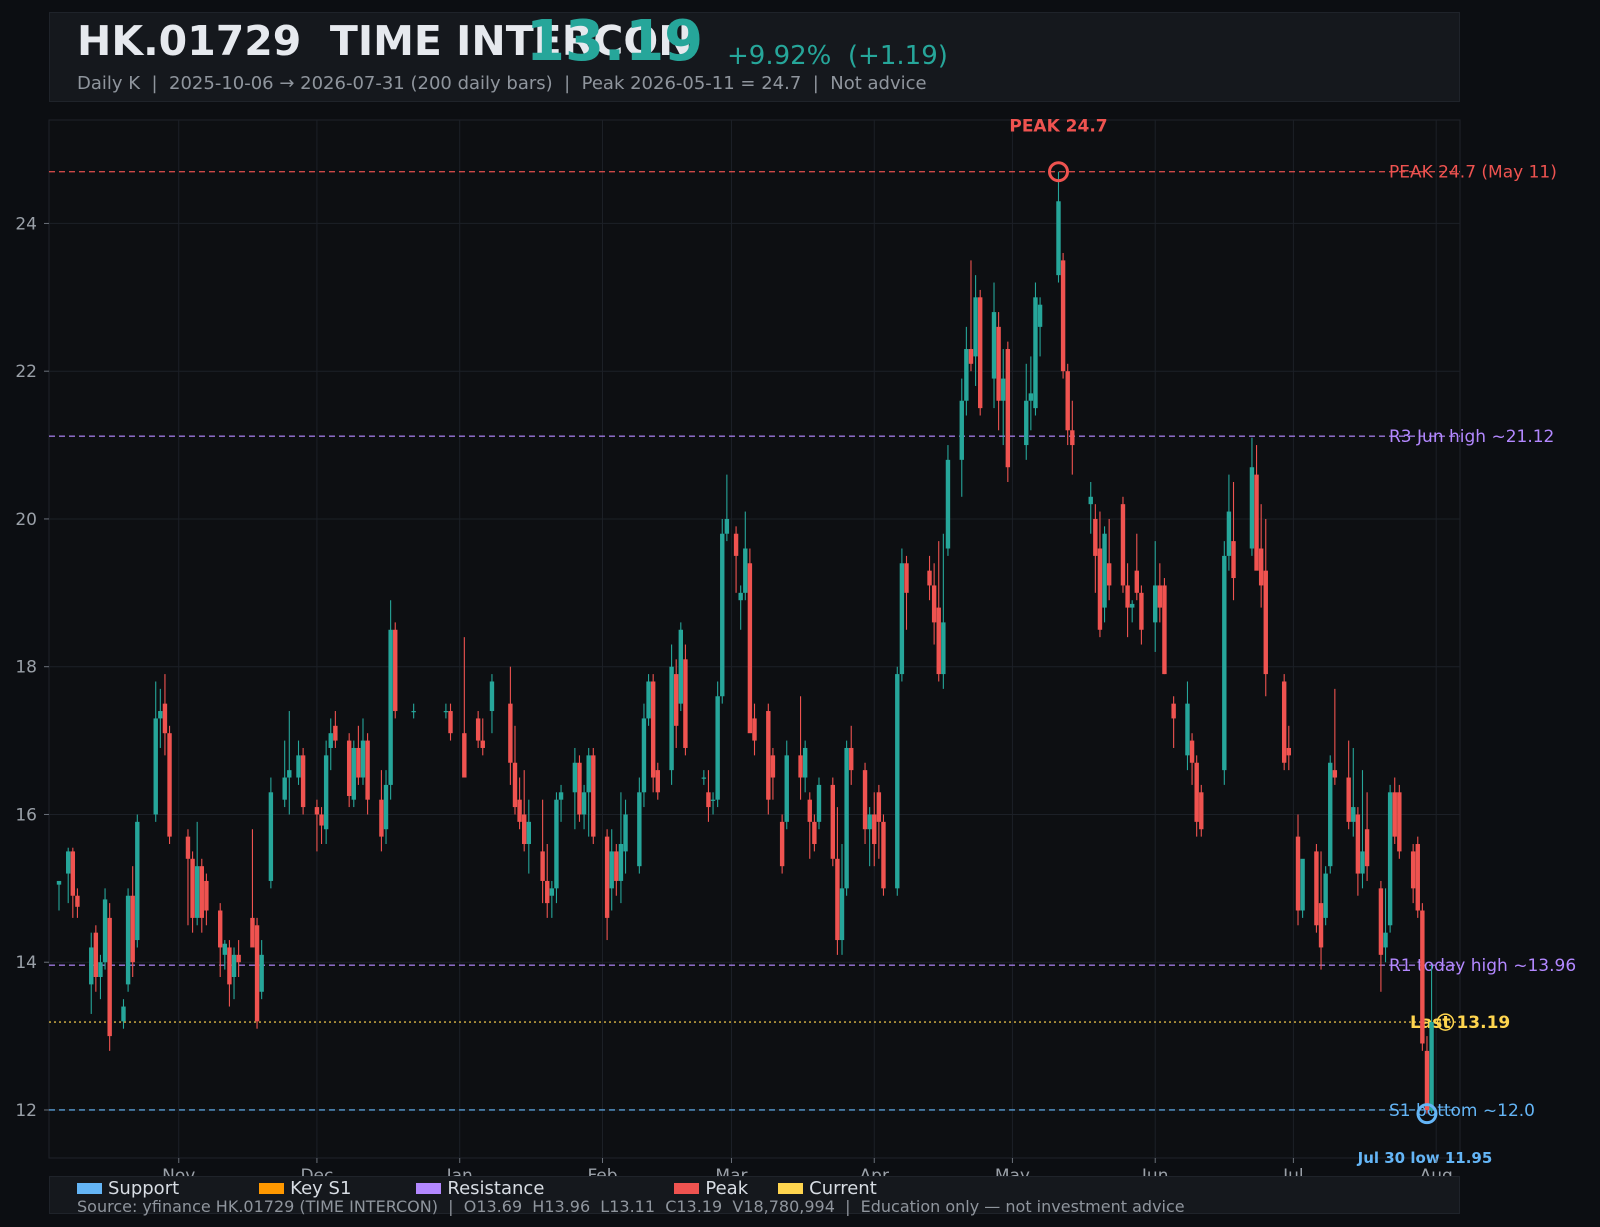 The height and width of the screenshot is (1227, 1600). What do you see at coordinates (26, 668) in the screenshot?
I see `y-tick-label: 18` at bounding box center [26, 668].